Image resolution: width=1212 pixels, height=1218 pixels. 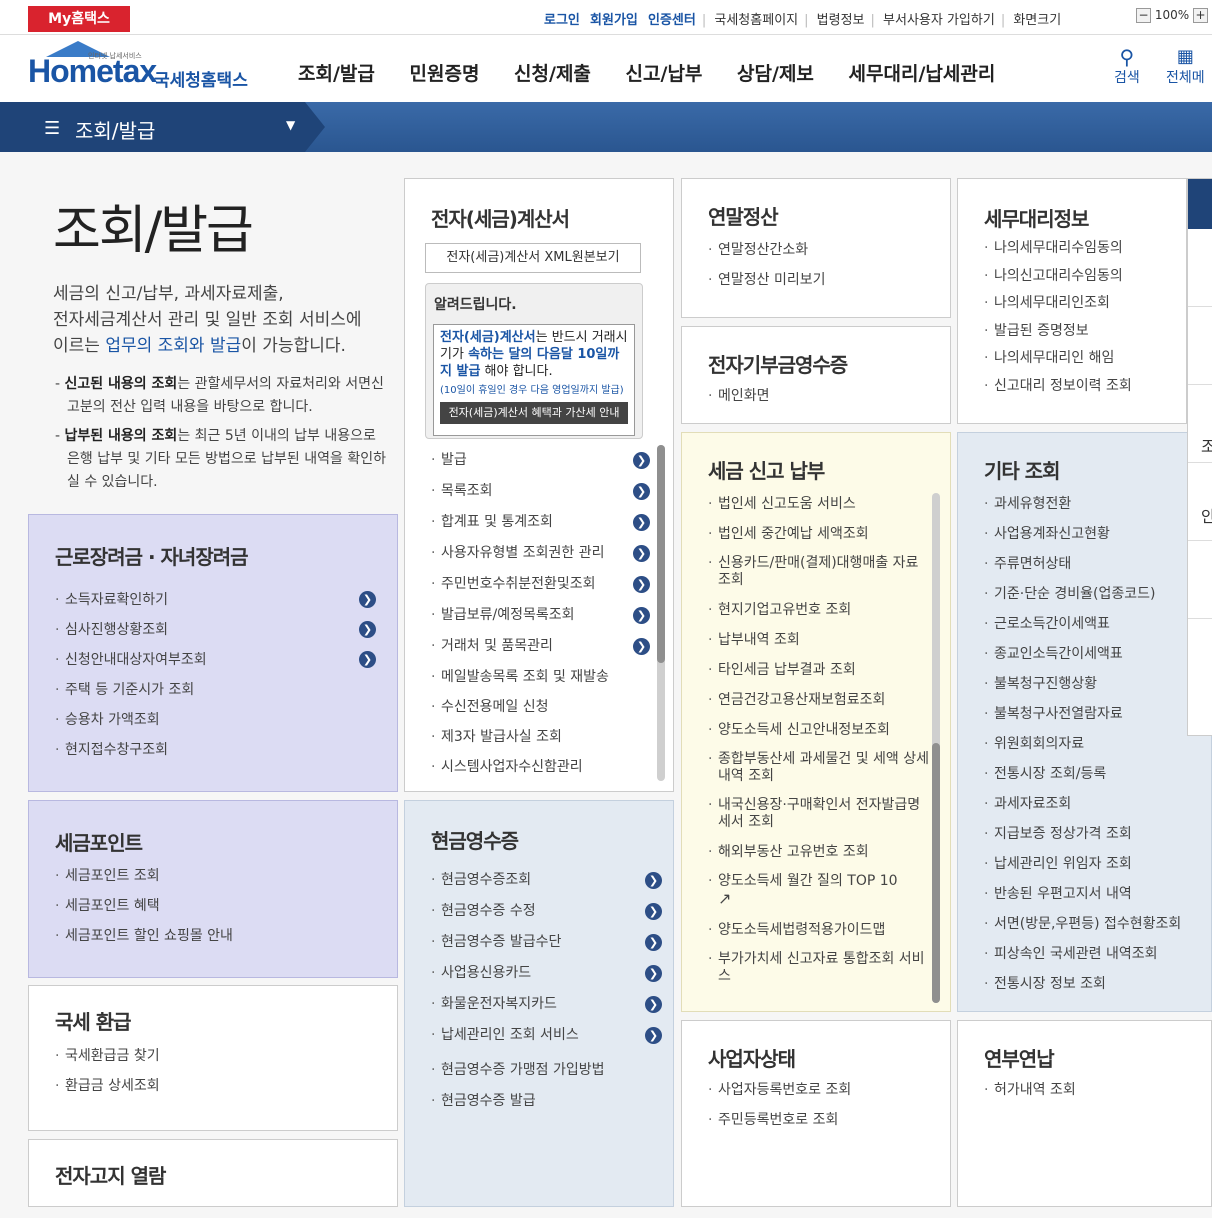 What do you see at coordinates (551, 1070) in the screenshot?
I see `list-item: 현금영수증 가맹점 가입방법` at bounding box center [551, 1070].